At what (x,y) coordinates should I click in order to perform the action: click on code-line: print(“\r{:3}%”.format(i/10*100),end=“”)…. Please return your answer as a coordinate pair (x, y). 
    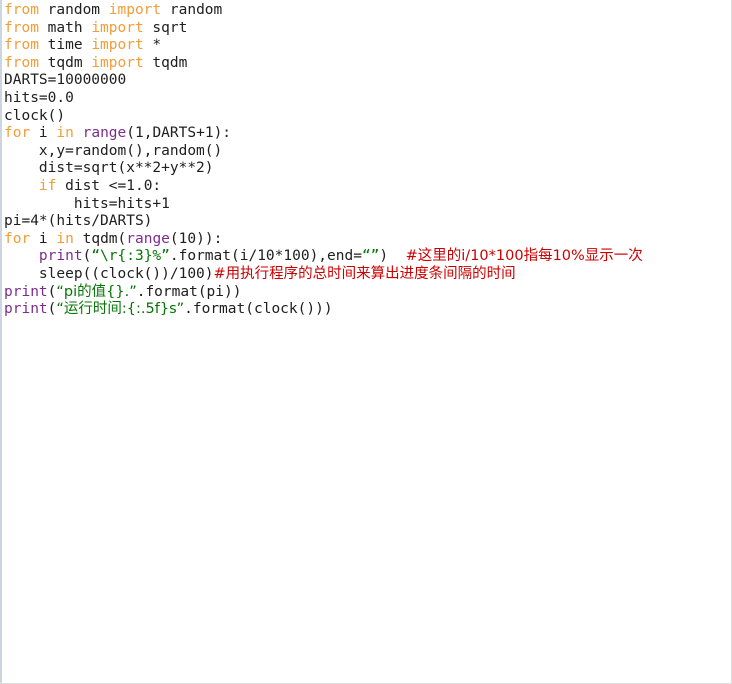
    Looking at the image, I should click on (367, 257).